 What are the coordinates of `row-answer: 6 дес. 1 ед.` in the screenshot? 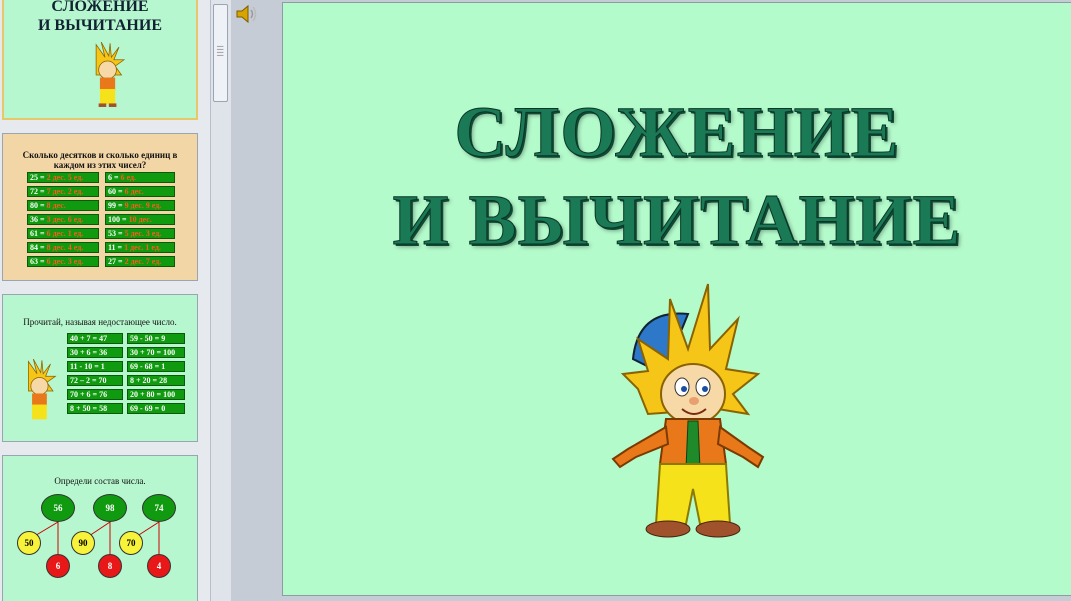 It's located at (65, 233).